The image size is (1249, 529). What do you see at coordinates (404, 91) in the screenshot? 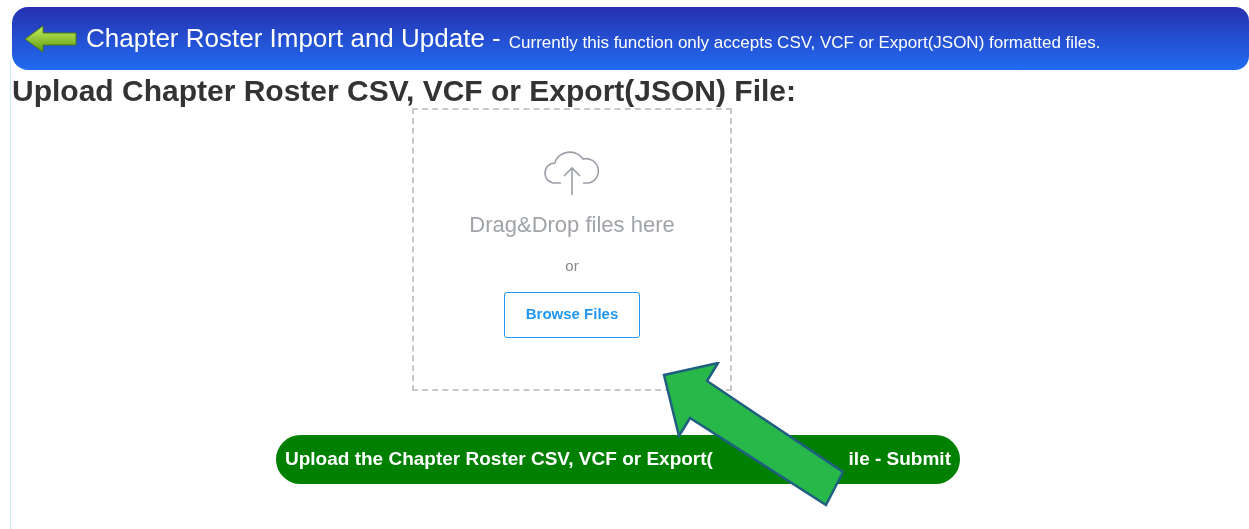
I see `upload-heading: Upload Chapter Roster CSV, VCF or Export(JSON) File:` at bounding box center [404, 91].